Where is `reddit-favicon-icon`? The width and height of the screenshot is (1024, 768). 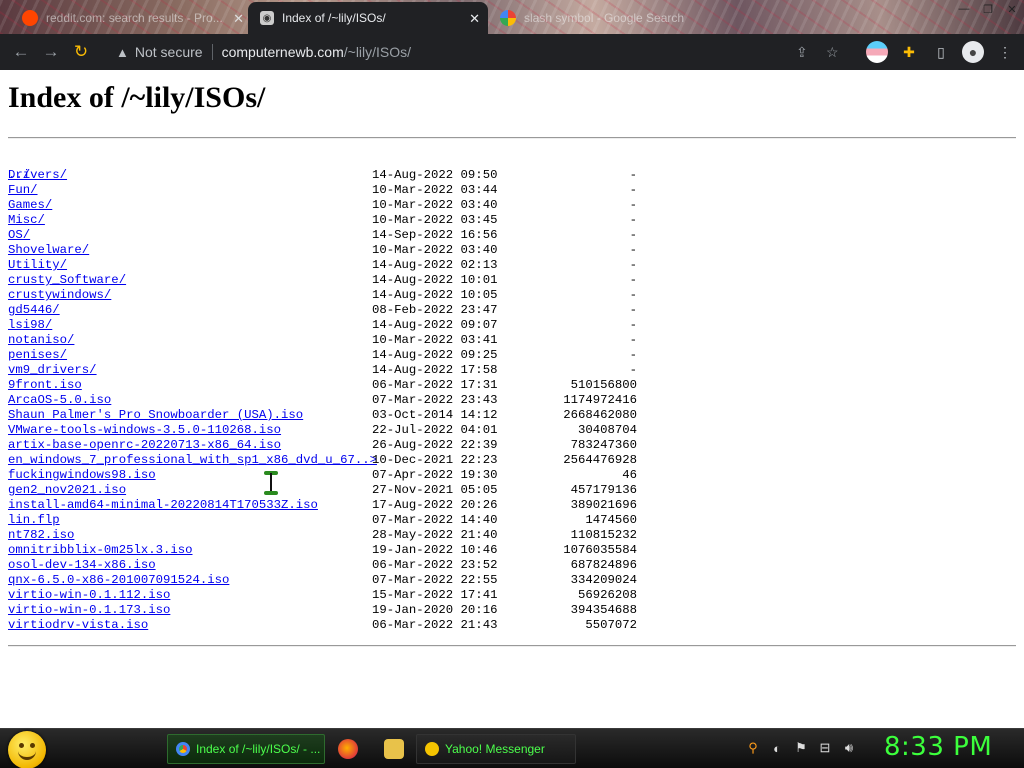
reddit-favicon-icon is located at coordinates (30, 18).